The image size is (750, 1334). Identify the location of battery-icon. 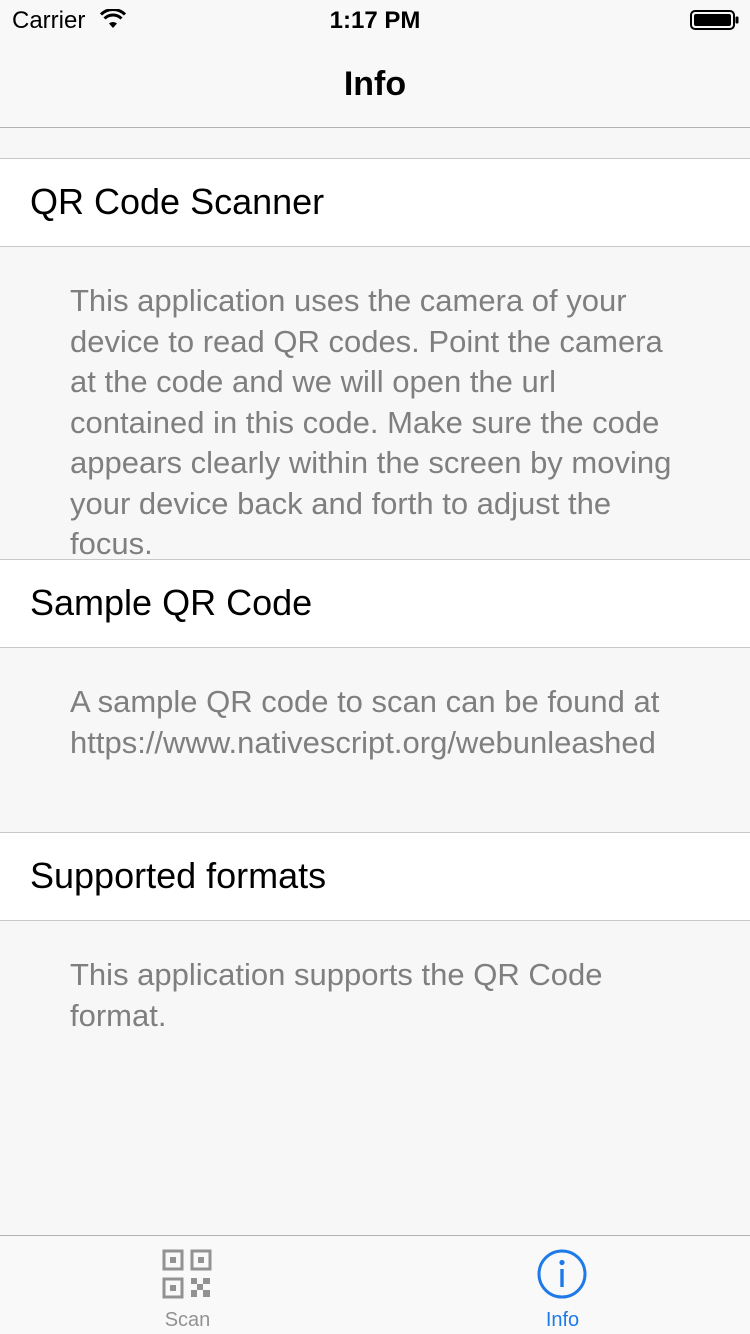
(714, 20).